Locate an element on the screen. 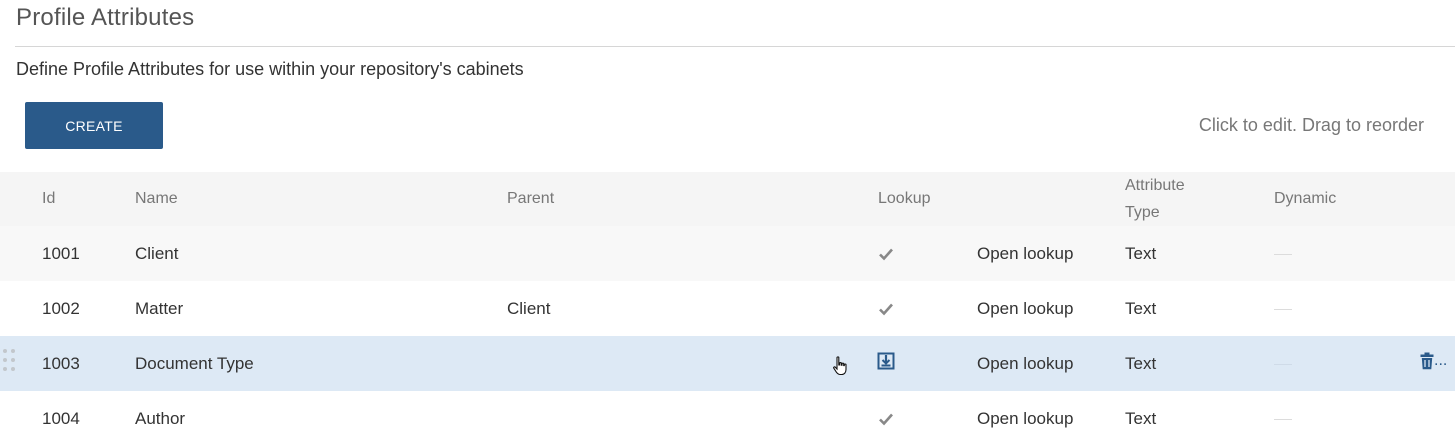 This screenshot has width=1455, height=447. header-attribute-type-line1: Attribute is located at coordinates (1155, 185).